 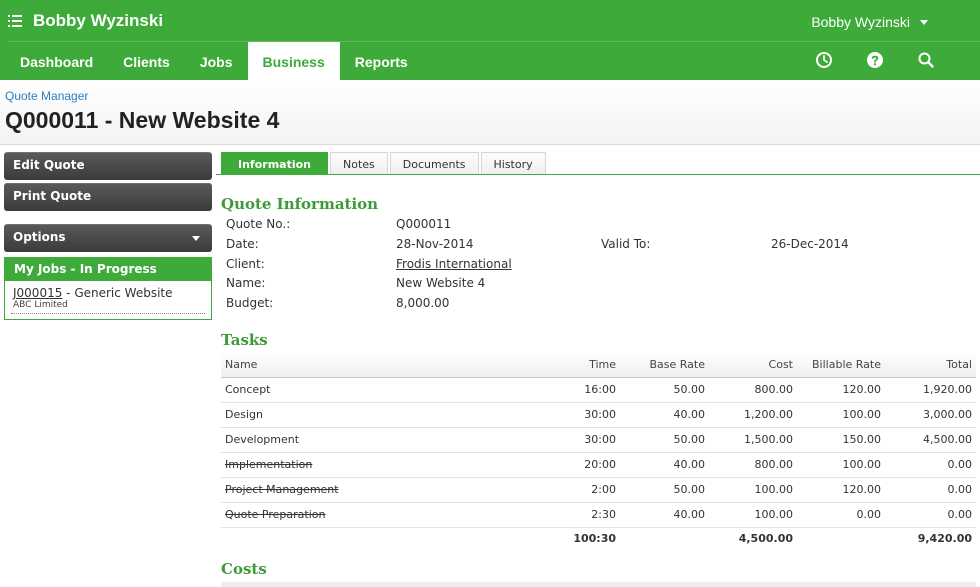 I want to click on app-name: Bobby Wyzinski, so click(x=98, y=20).